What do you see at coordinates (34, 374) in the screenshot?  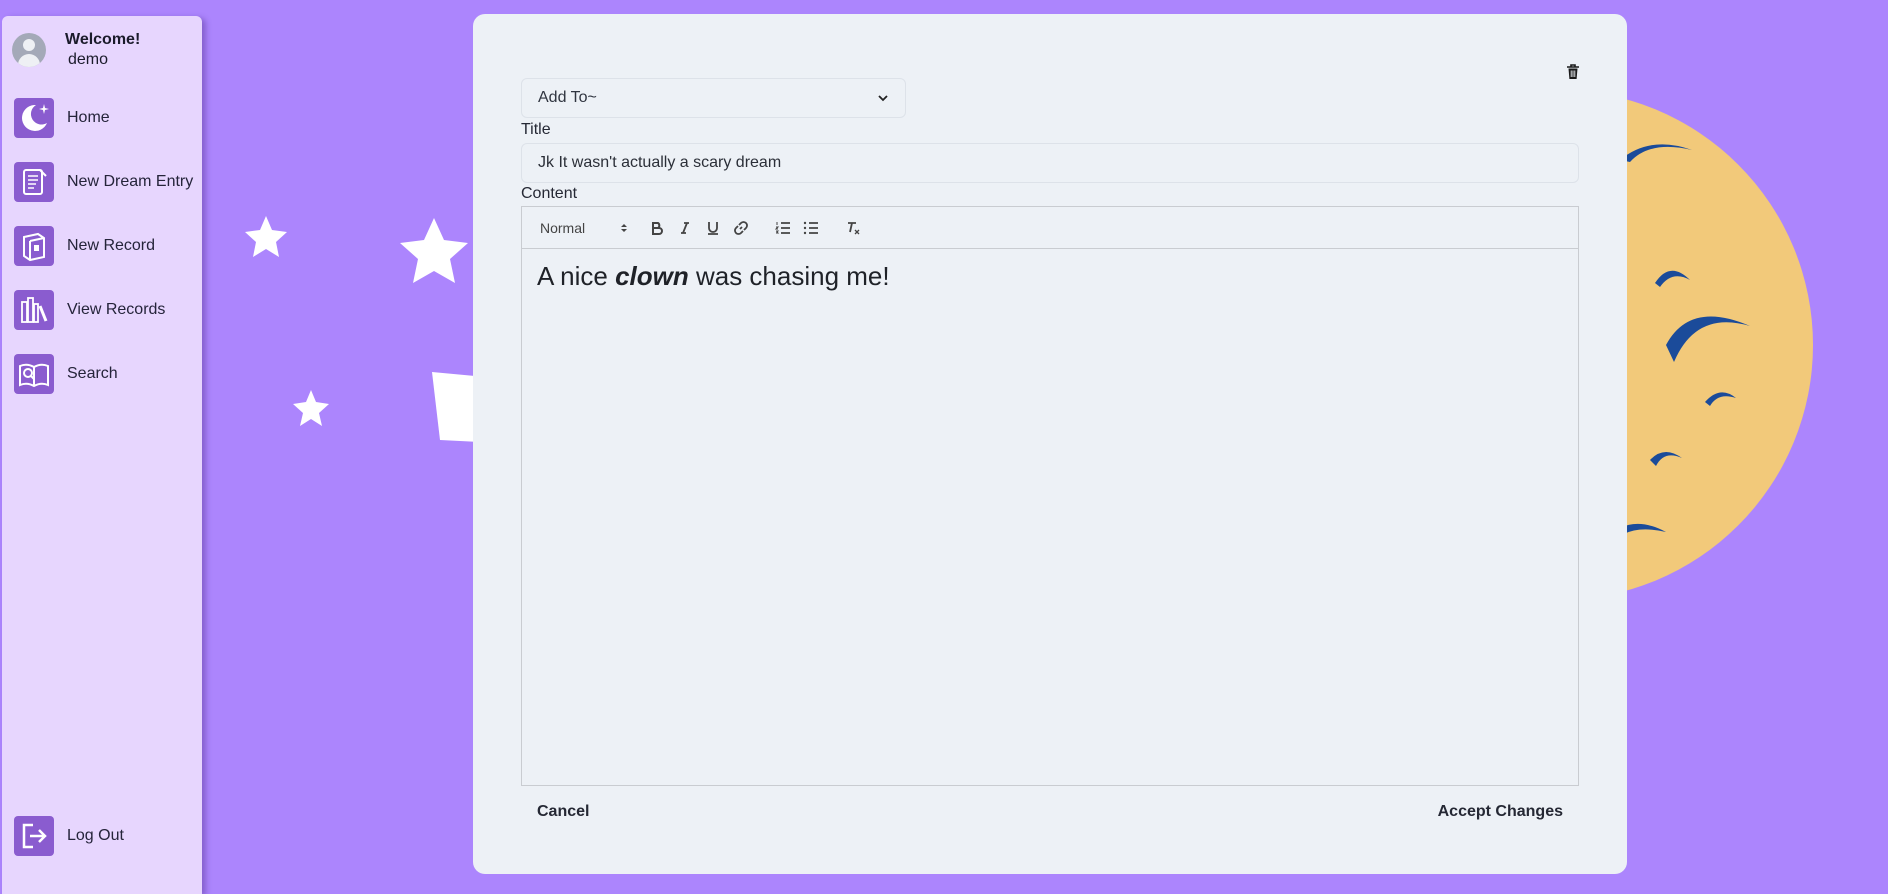 I see `open-book-search-icon` at bounding box center [34, 374].